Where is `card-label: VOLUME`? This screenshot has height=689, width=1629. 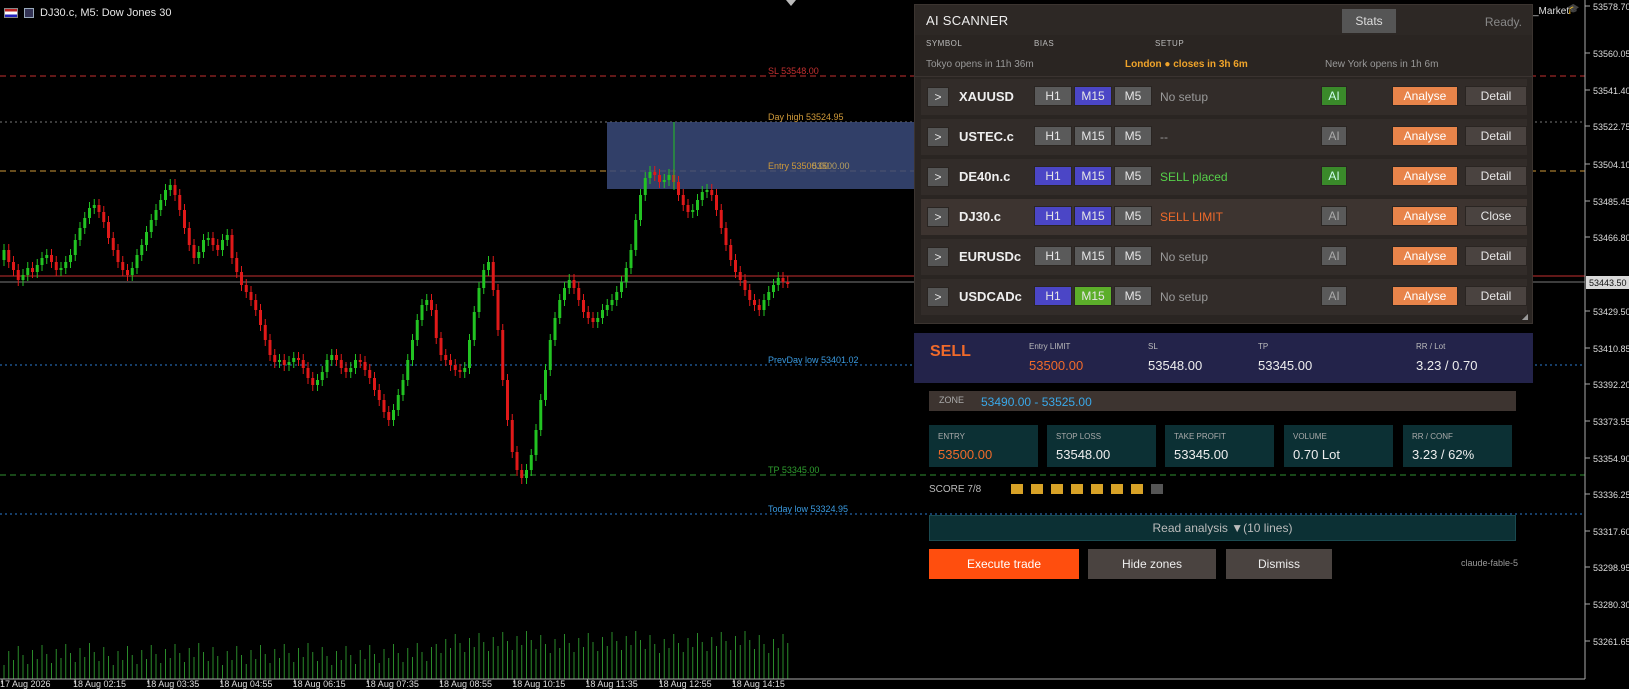 card-label: VOLUME is located at coordinates (1310, 436).